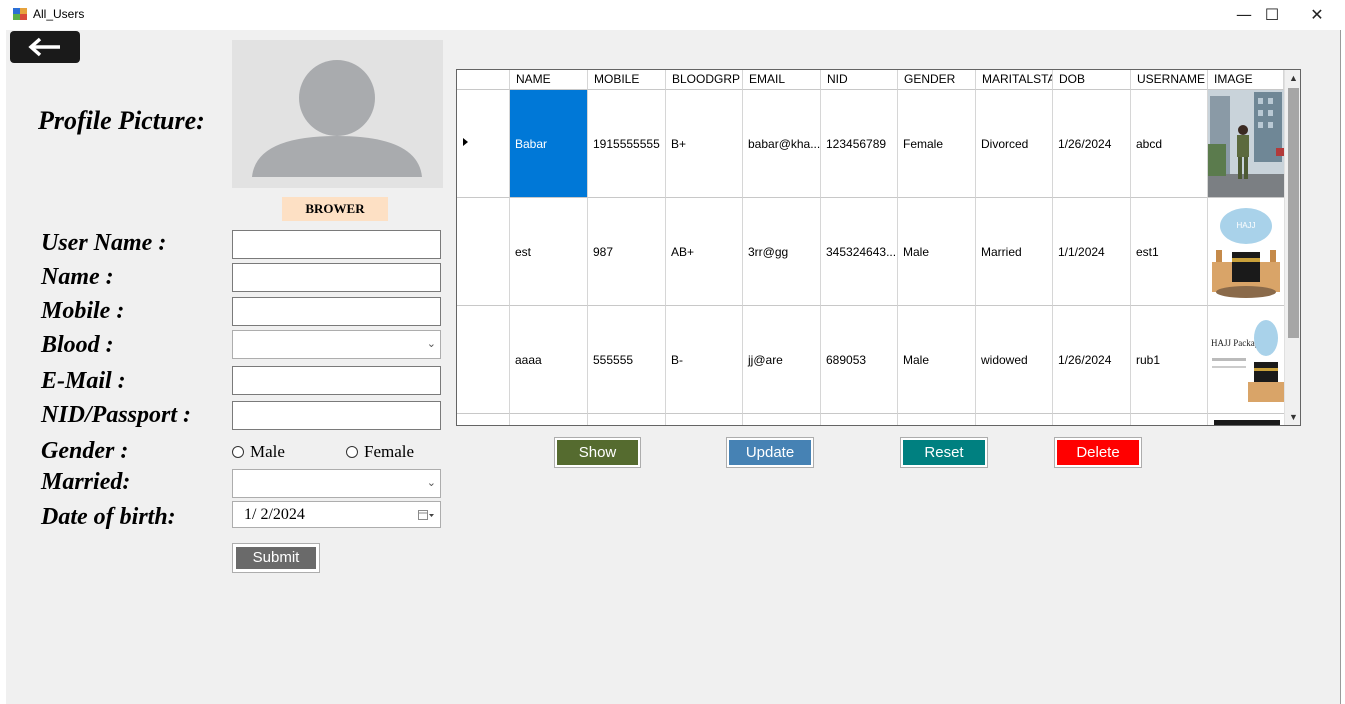 Image resolution: width=1345 pixels, height=704 pixels. I want to click on hajj-package-thumbnail: HAJJ Package, so click(1246, 359).